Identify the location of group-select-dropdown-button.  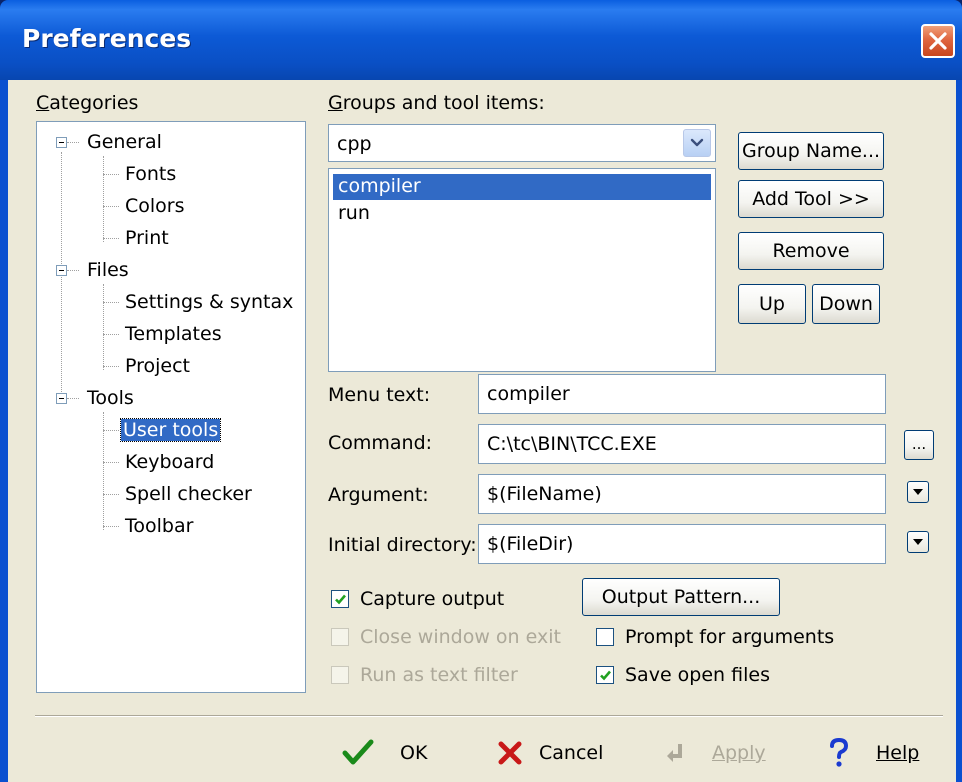
(697, 143).